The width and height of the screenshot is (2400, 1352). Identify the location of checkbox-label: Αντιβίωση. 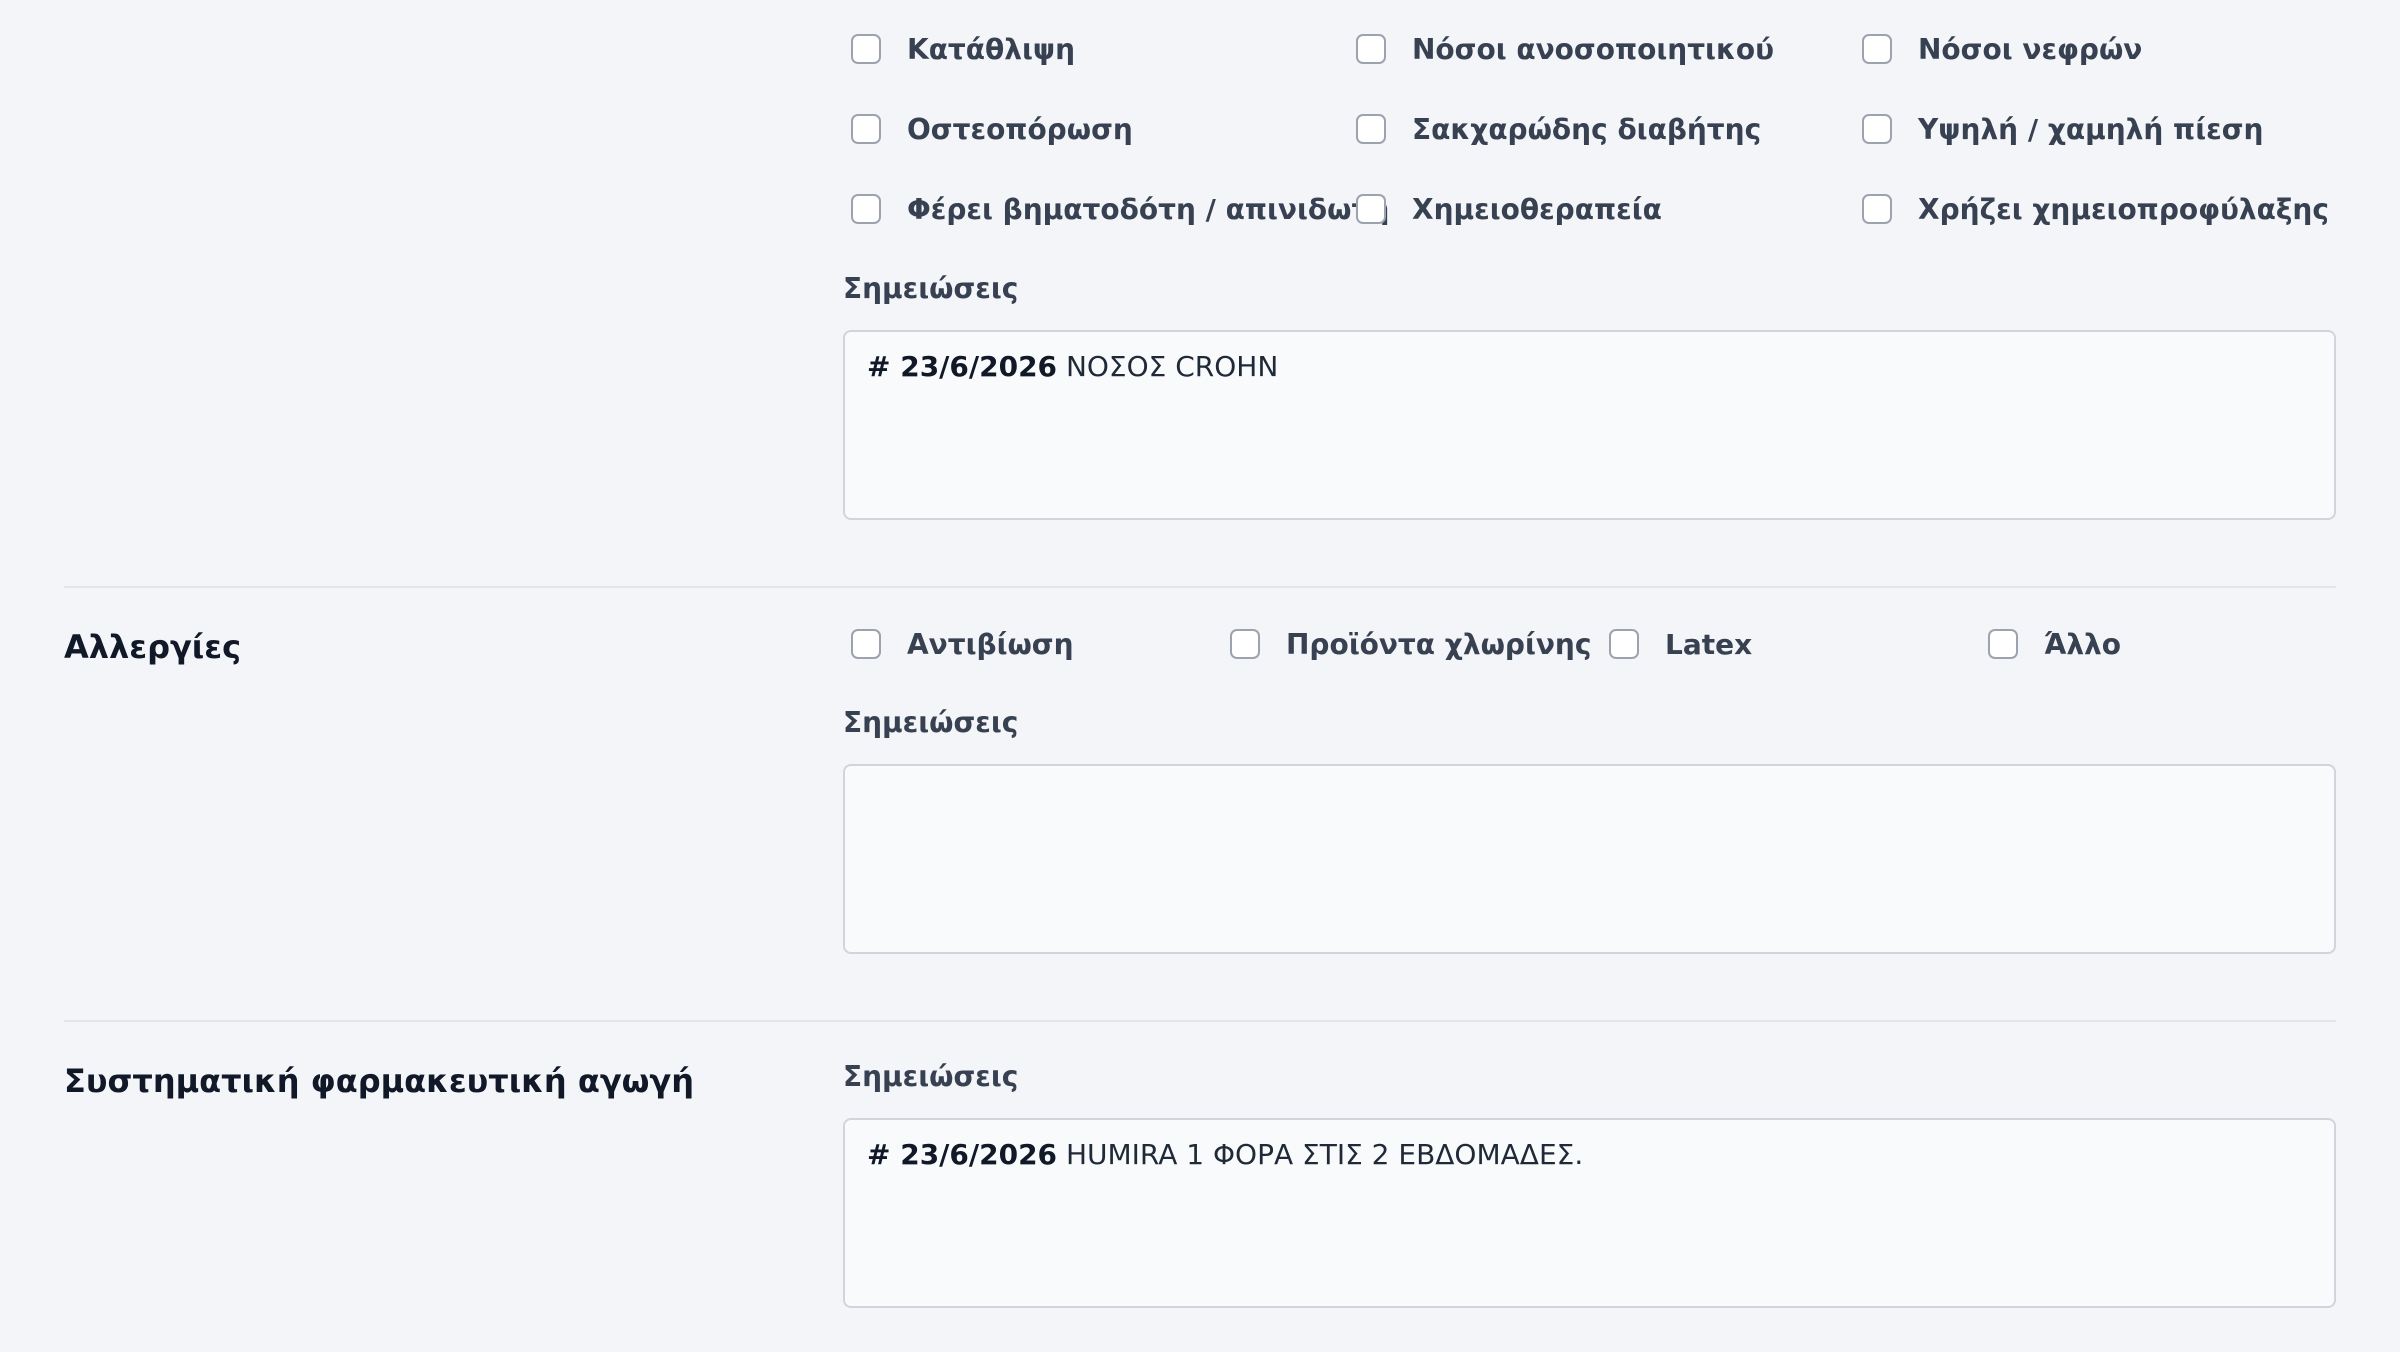
(990, 644).